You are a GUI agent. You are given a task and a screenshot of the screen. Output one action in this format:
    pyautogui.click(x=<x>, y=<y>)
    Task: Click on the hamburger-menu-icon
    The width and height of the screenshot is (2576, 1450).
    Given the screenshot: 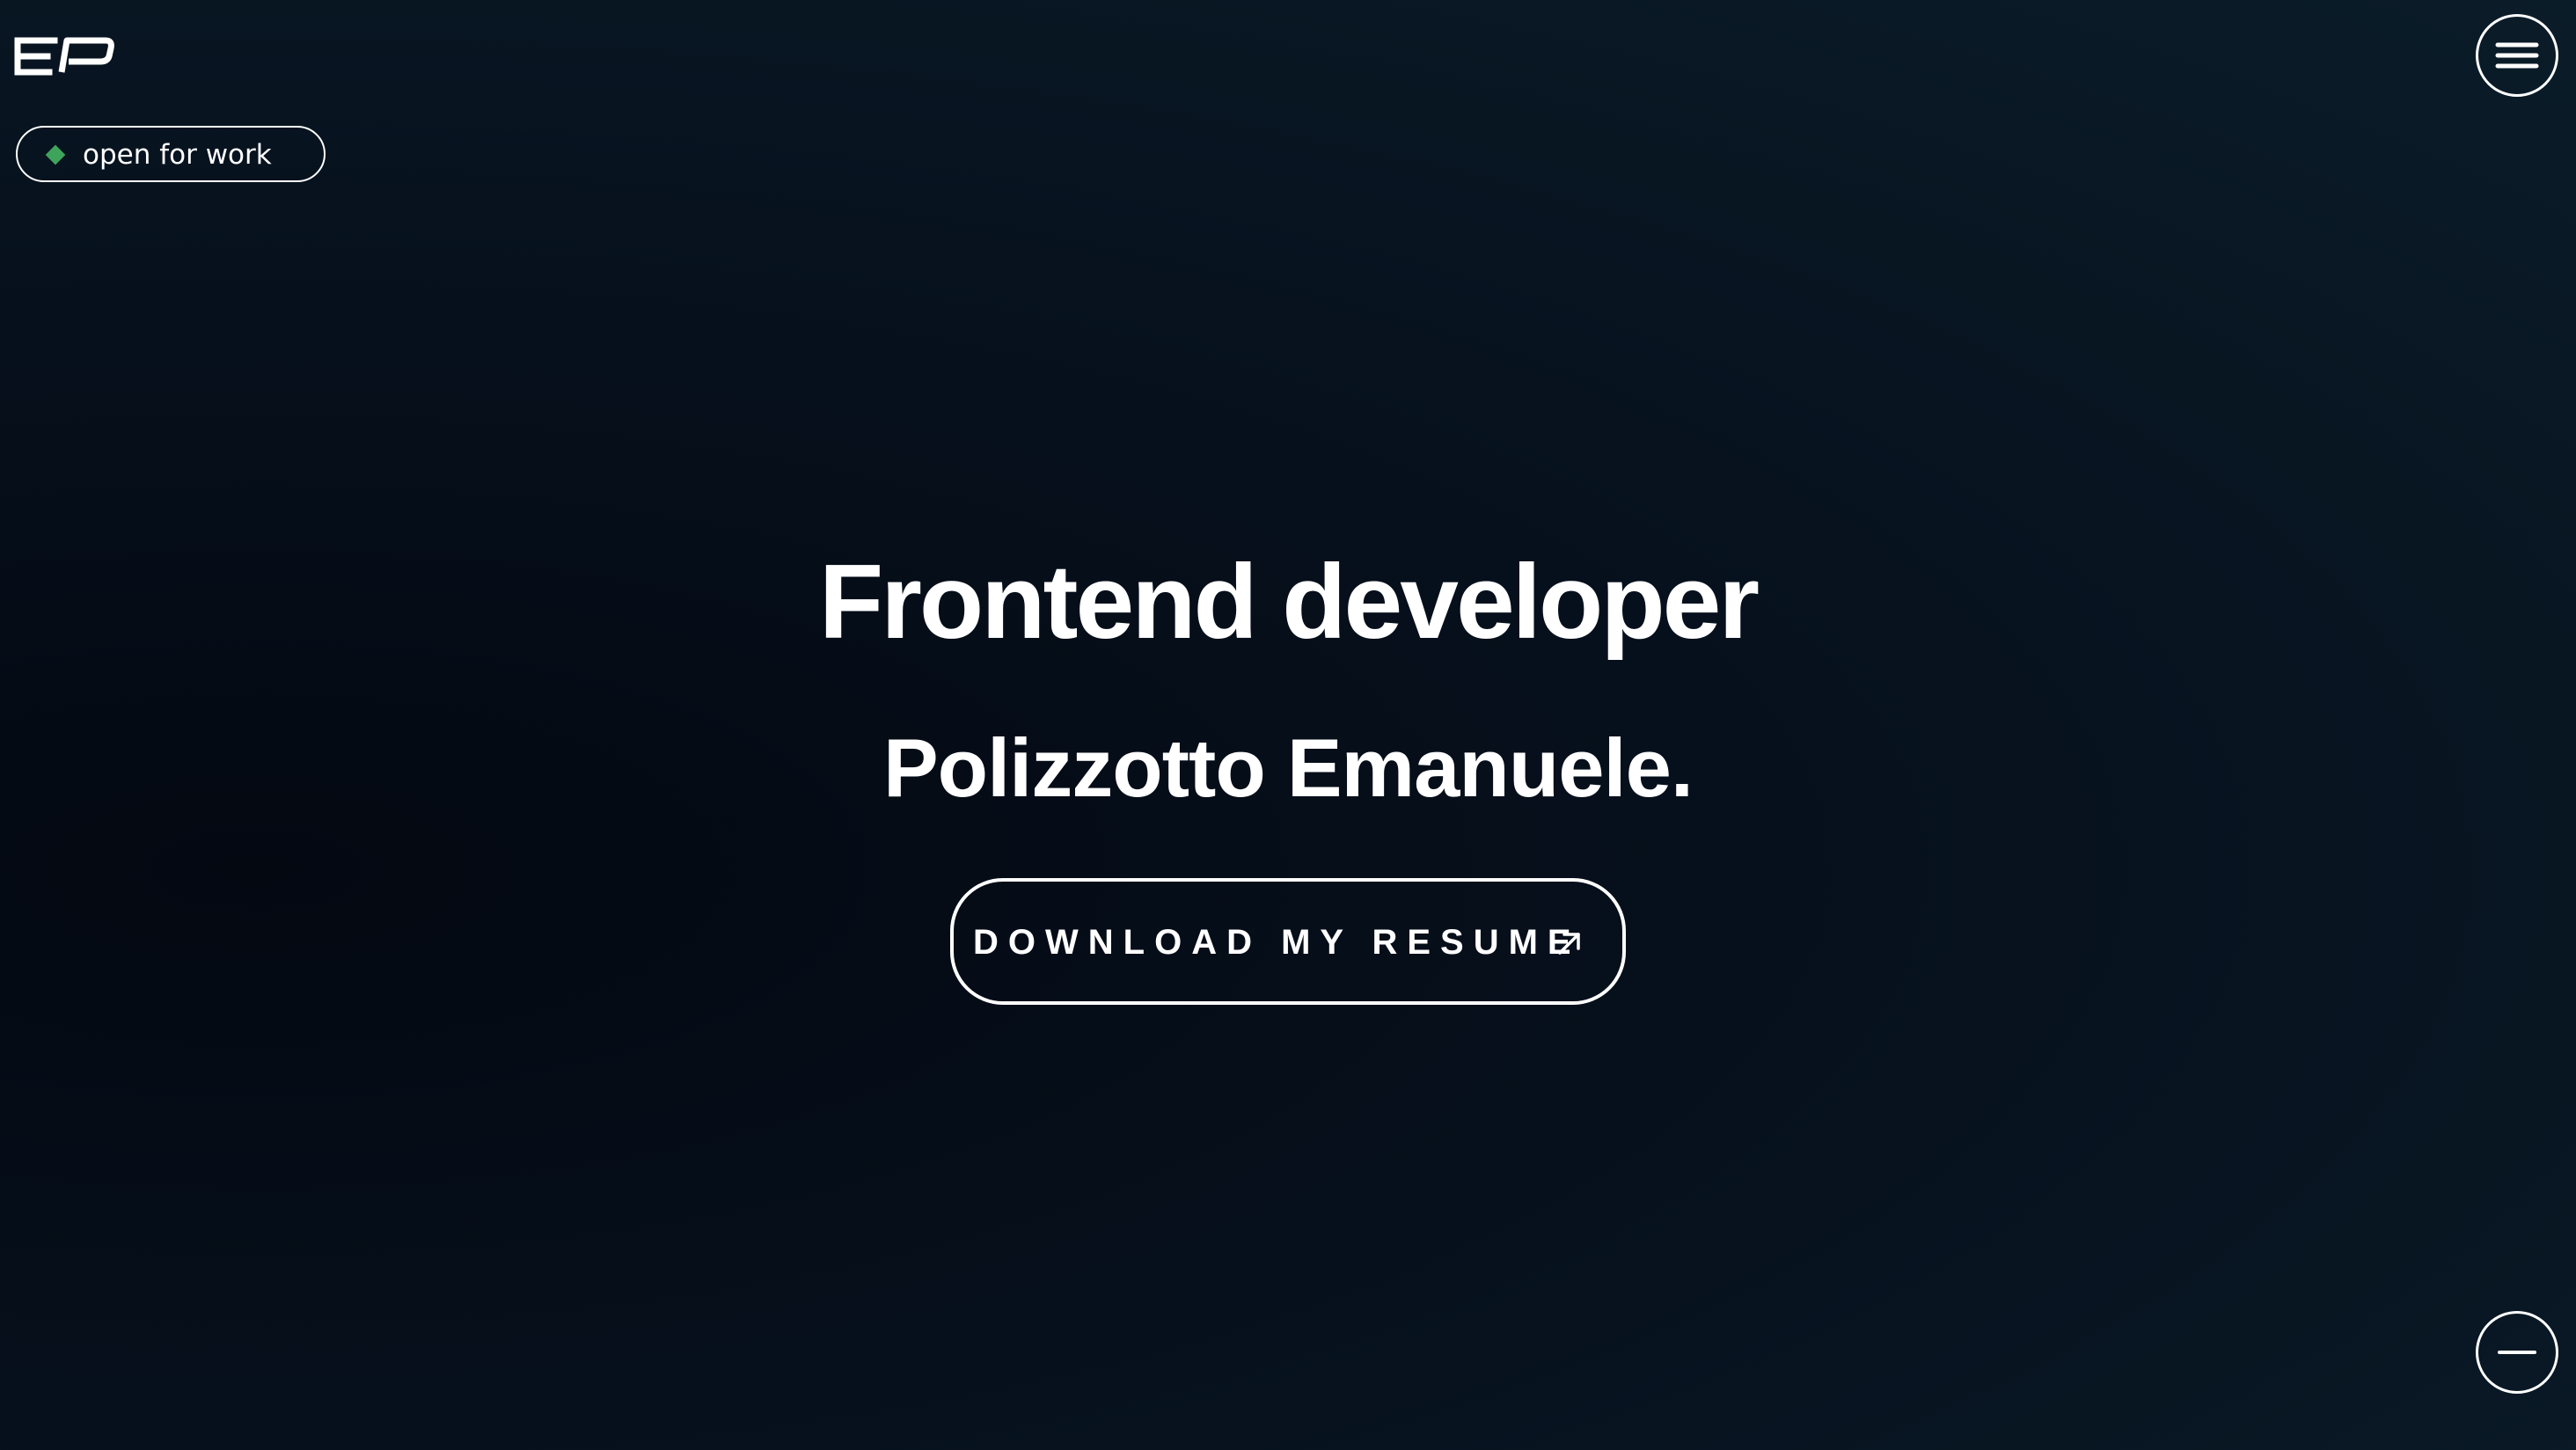 What is the action you would take?
    pyautogui.click(x=2517, y=55)
    